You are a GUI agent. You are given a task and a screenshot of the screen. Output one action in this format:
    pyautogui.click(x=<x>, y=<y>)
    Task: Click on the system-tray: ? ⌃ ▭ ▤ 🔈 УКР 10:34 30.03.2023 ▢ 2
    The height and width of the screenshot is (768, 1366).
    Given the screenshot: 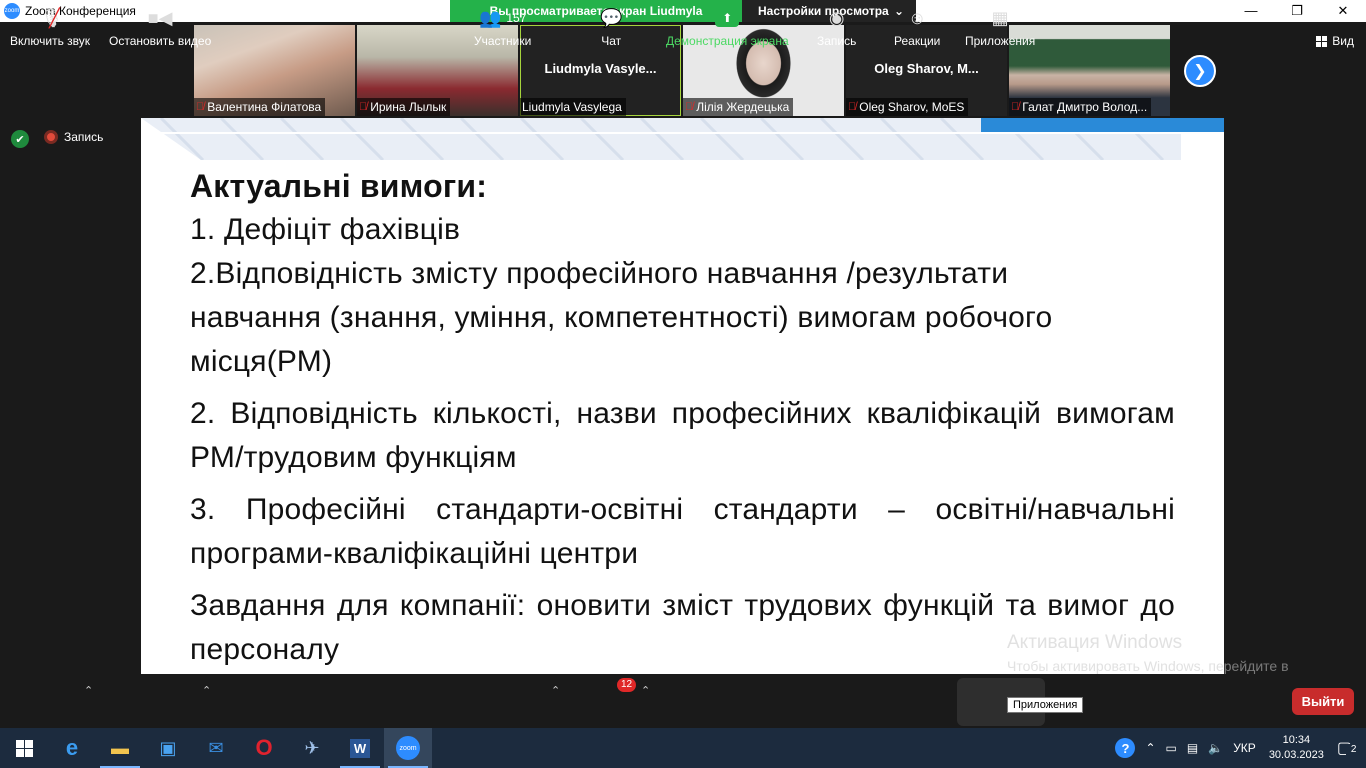 What is the action you would take?
    pyautogui.click(x=1238, y=748)
    